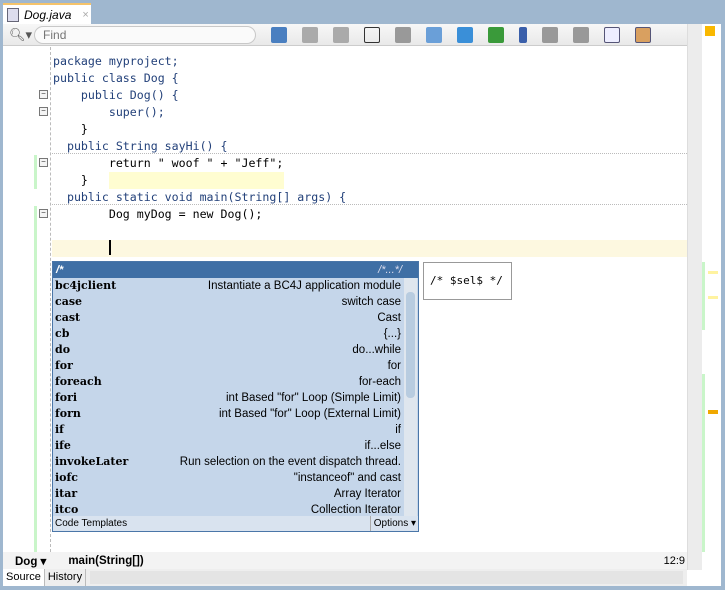 This screenshot has width=725, height=590. I want to click on template-description: do...while, so click(376, 350).